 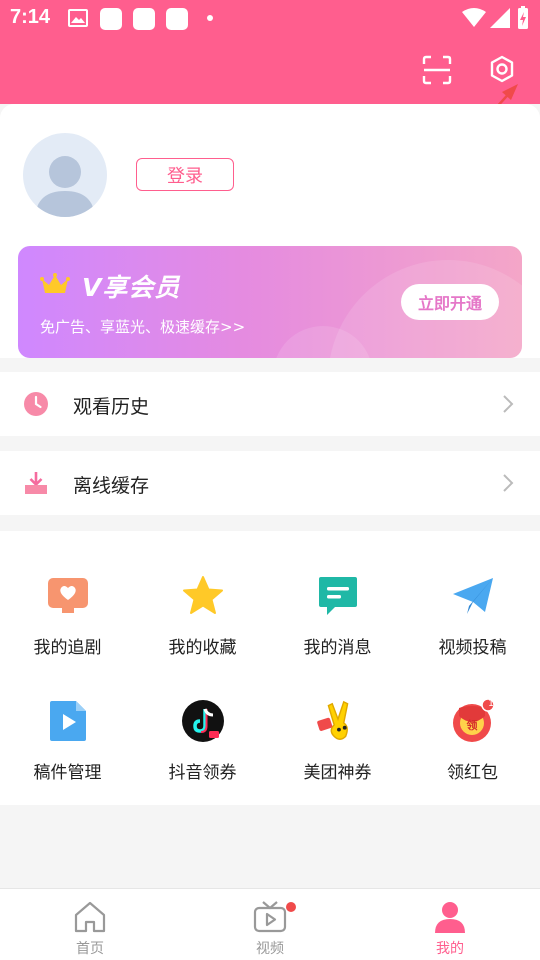 I want to click on svg-text: 领, so click(x=472, y=725).